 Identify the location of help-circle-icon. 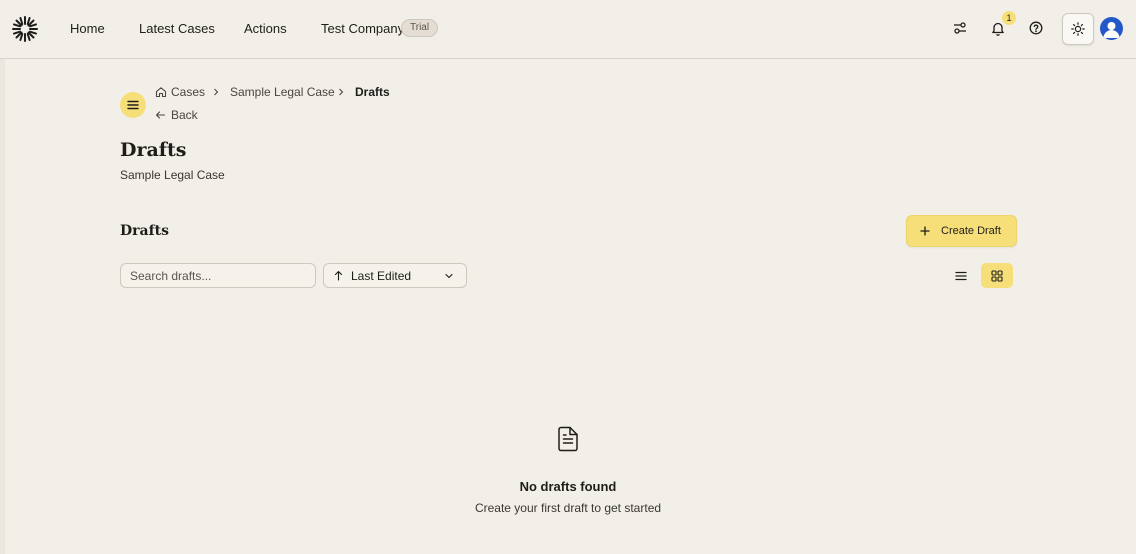
(1036, 28).